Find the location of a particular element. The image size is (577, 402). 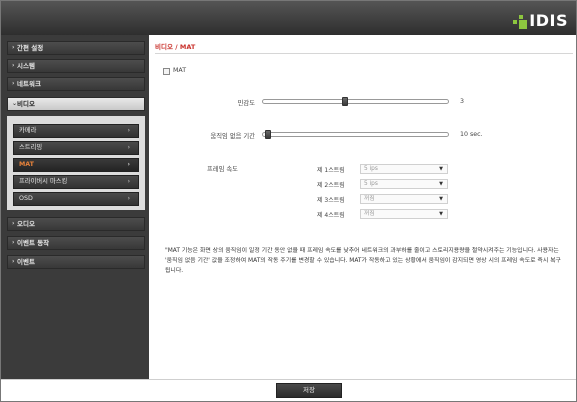

save-button: 저장 is located at coordinates (309, 390).